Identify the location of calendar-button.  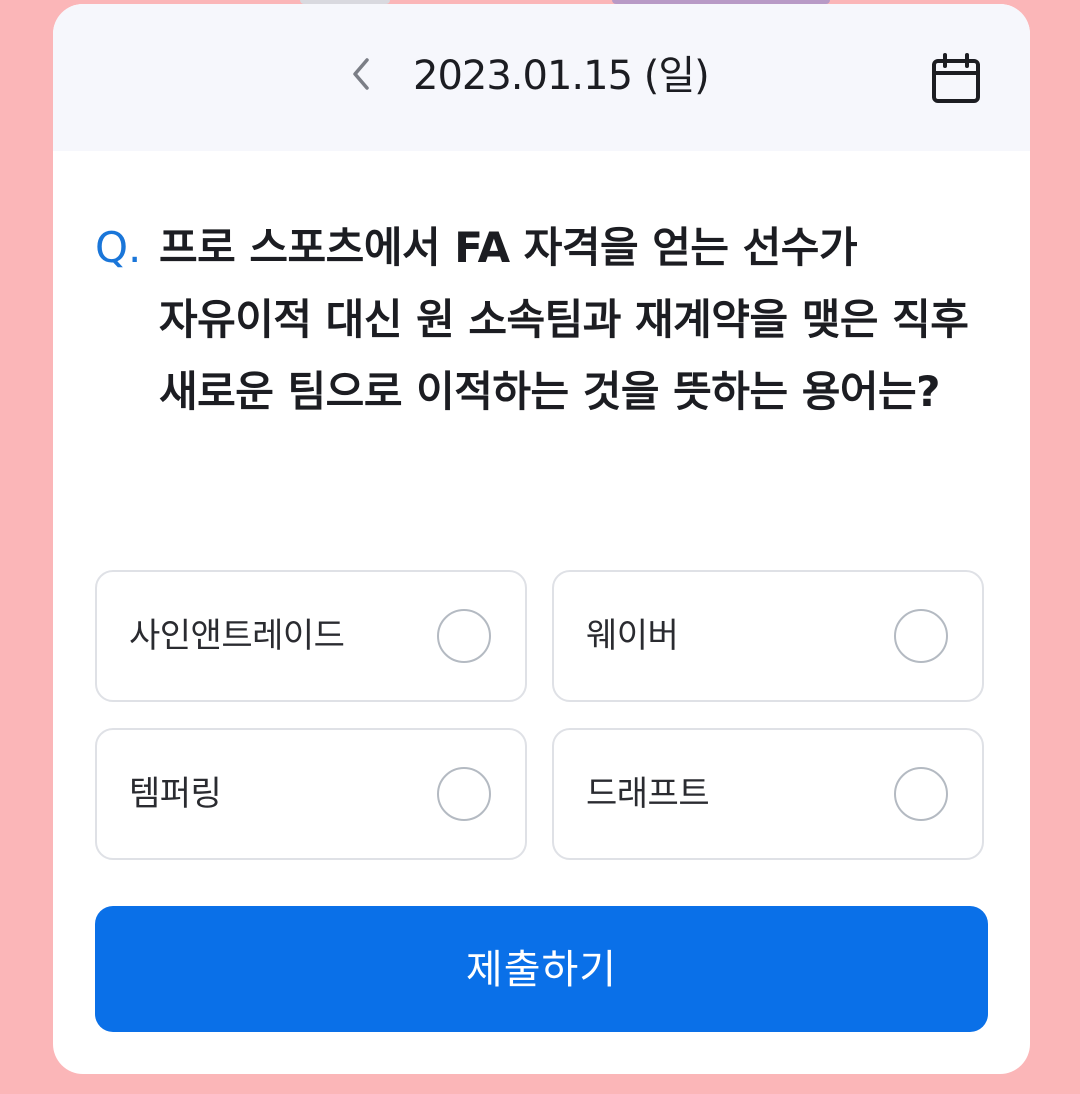
(956, 79).